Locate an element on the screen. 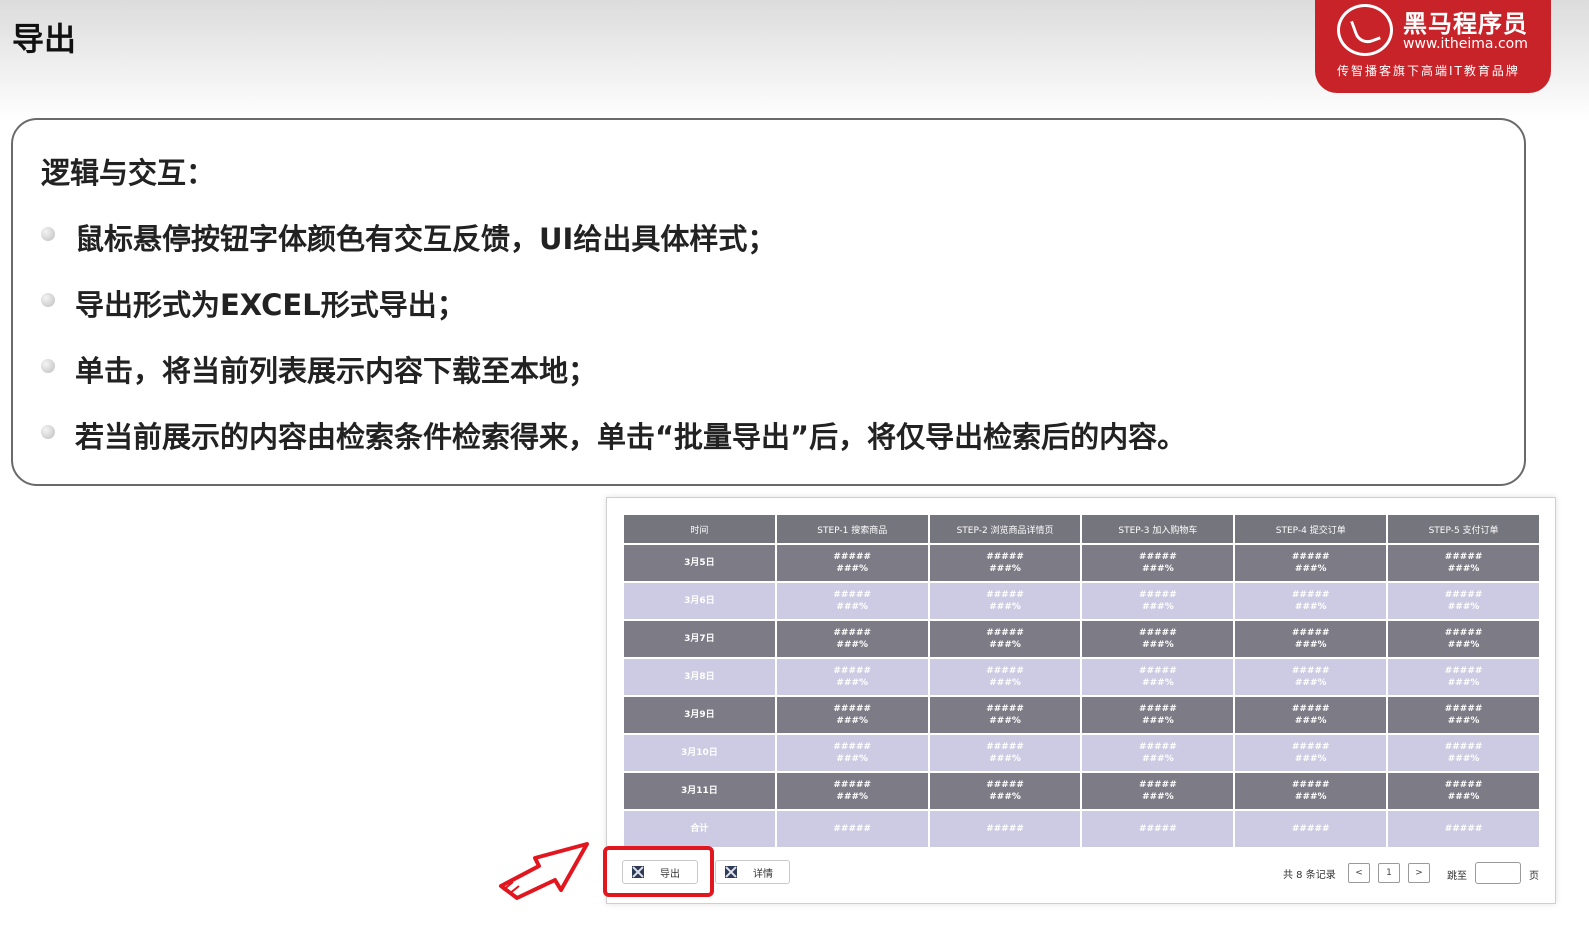  detail-button-label: 详情 is located at coordinates (763, 874).